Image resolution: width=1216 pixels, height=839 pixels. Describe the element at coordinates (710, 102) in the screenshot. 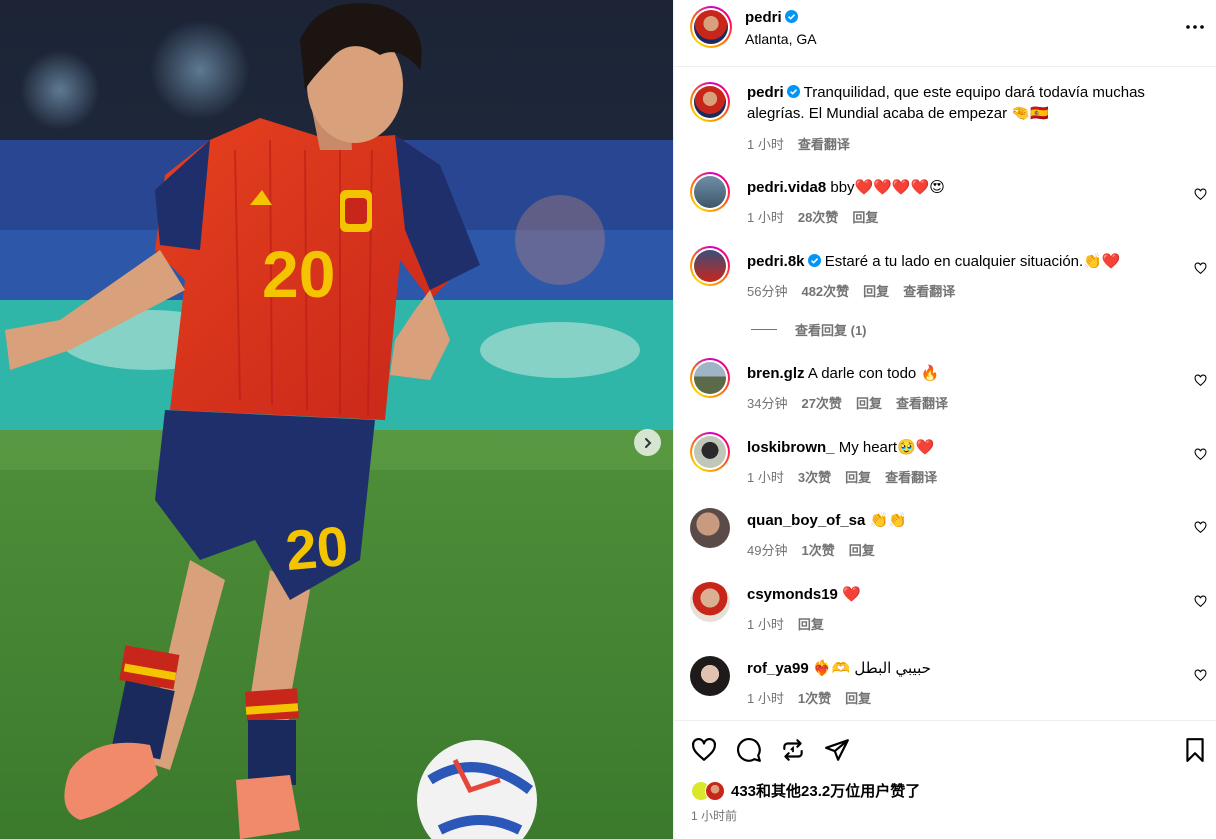

I see `caption-avatar` at that location.